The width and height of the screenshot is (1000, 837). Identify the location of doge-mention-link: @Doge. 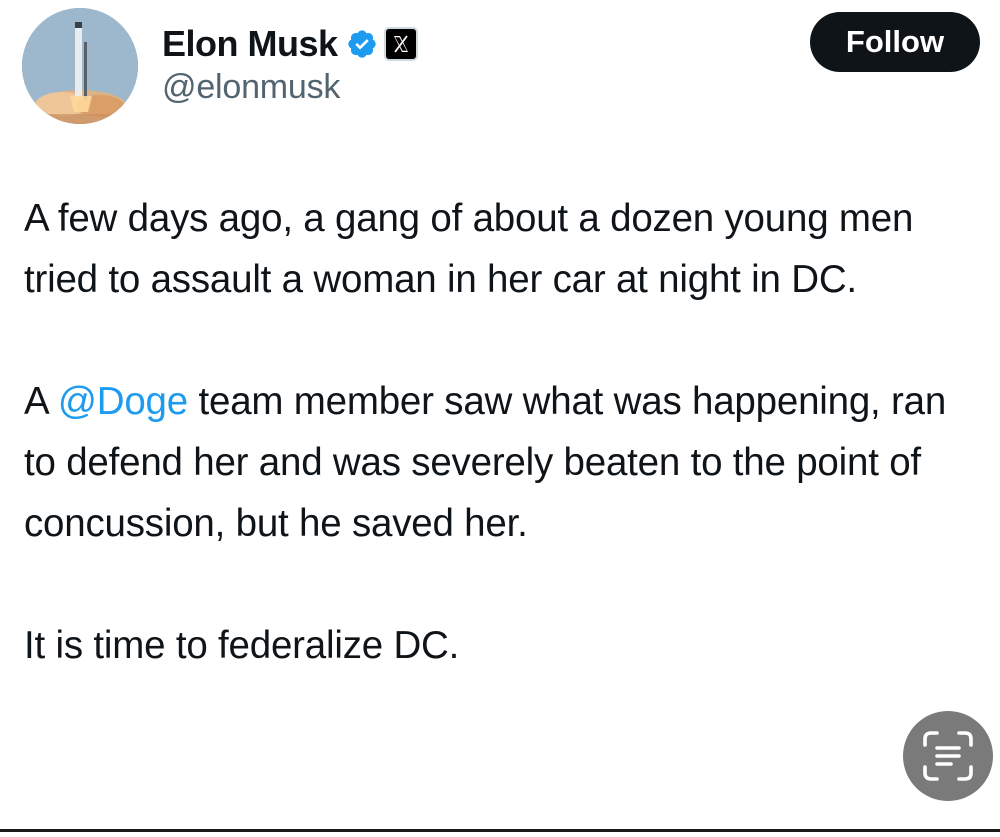
(123, 401).